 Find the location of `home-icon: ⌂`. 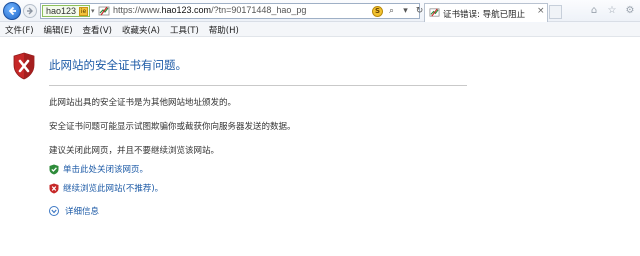

home-icon: ⌂ is located at coordinates (594, 10).